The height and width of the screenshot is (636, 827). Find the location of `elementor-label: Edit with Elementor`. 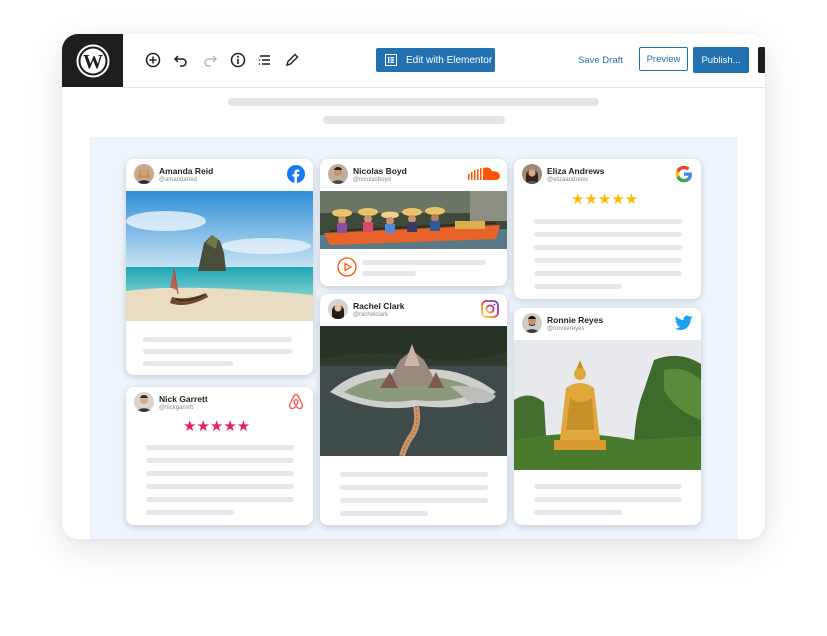

elementor-label: Edit with Elementor is located at coordinates (449, 60).